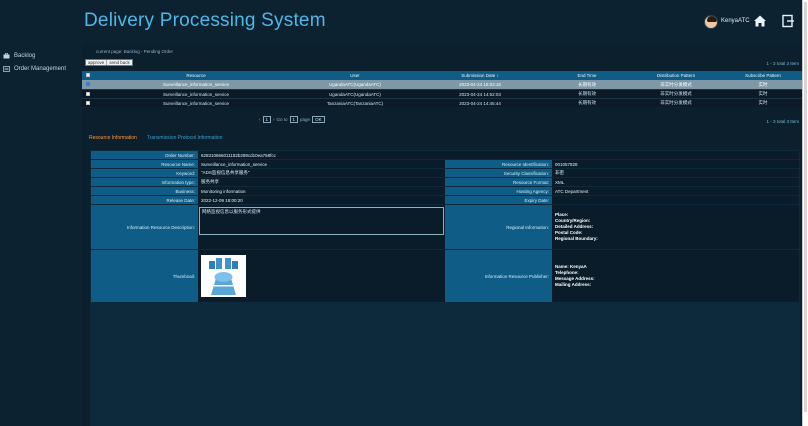 The image size is (808, 426). I want to click on column-header-resource: Resource, so click(196, 75).